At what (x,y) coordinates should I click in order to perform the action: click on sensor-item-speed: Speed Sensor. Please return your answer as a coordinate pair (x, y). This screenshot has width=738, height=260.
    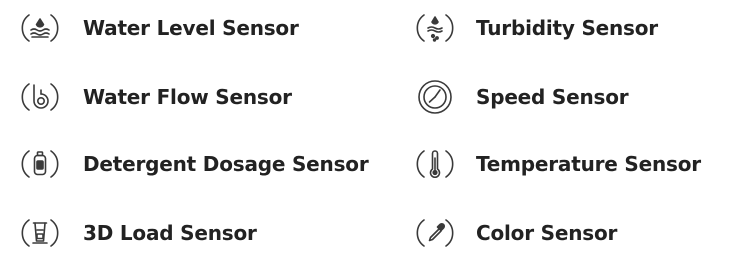
    Looking at the image, I should click on (522, 97).